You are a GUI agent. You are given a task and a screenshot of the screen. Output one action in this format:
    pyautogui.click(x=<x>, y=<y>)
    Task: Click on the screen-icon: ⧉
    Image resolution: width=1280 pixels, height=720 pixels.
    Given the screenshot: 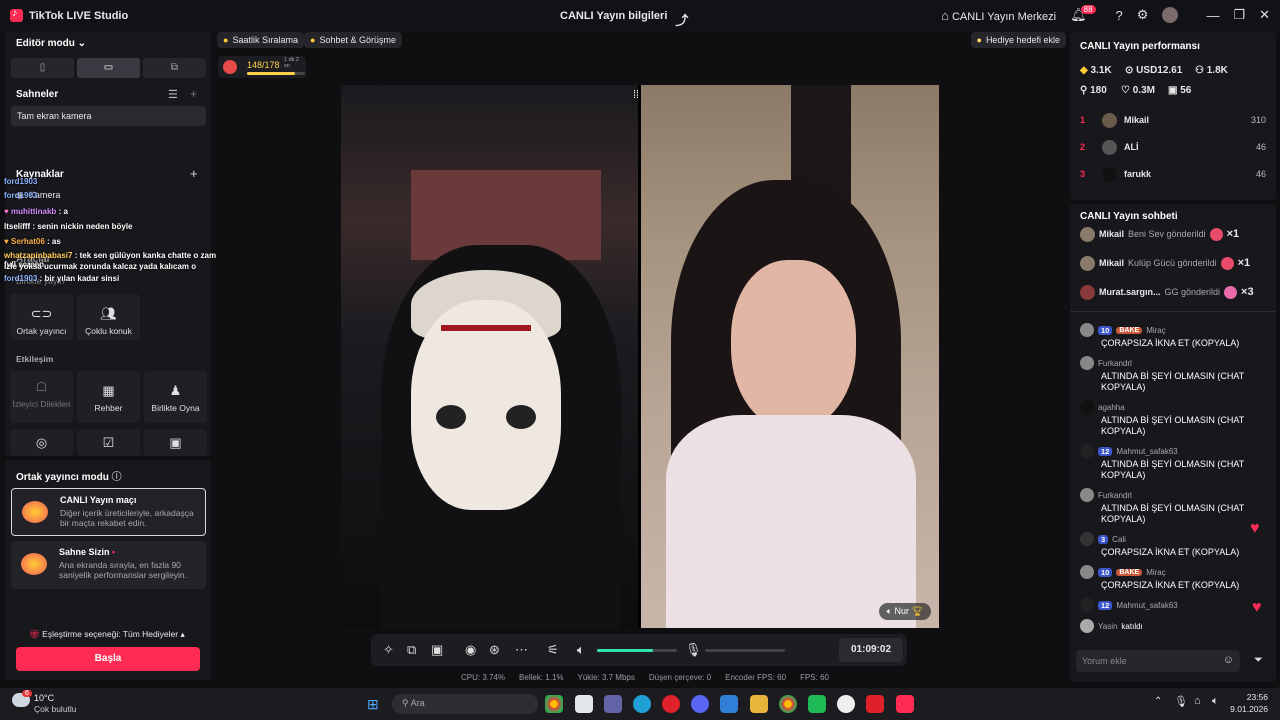 What is the action you would take?
    pyautogui.click(x=411, y=650)
    